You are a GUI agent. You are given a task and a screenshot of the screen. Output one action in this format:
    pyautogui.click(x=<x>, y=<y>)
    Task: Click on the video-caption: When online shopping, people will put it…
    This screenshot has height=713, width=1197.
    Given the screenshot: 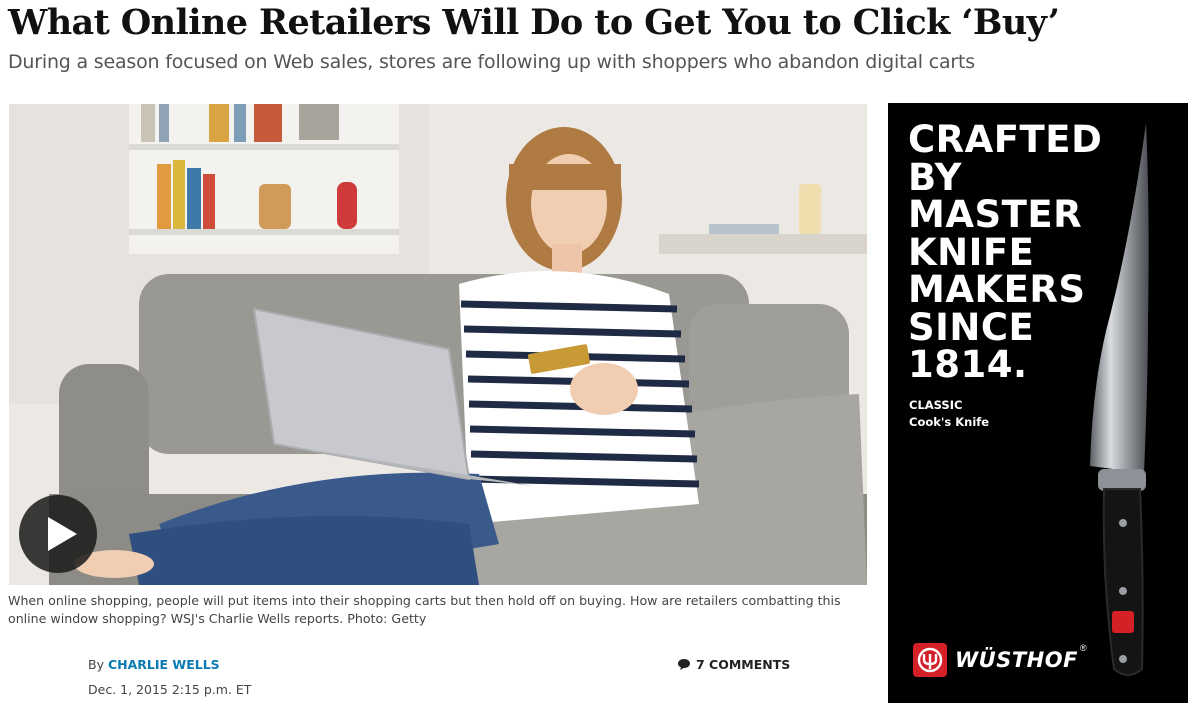 What is the action you would take?
    pyautogui.click(x=424, y=609)
    